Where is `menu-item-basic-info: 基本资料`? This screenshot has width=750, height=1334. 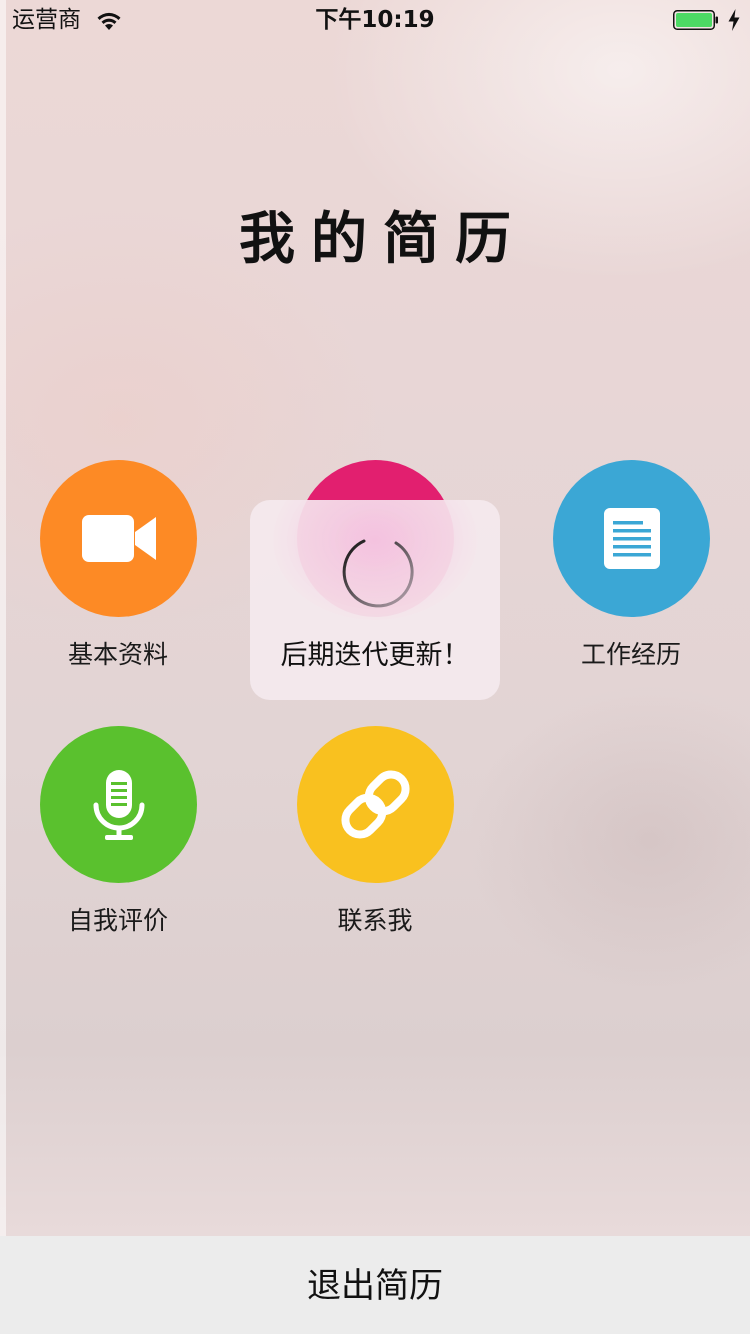
menu-item-basic-info: 基本资料 is located at coordinates (118, 575).